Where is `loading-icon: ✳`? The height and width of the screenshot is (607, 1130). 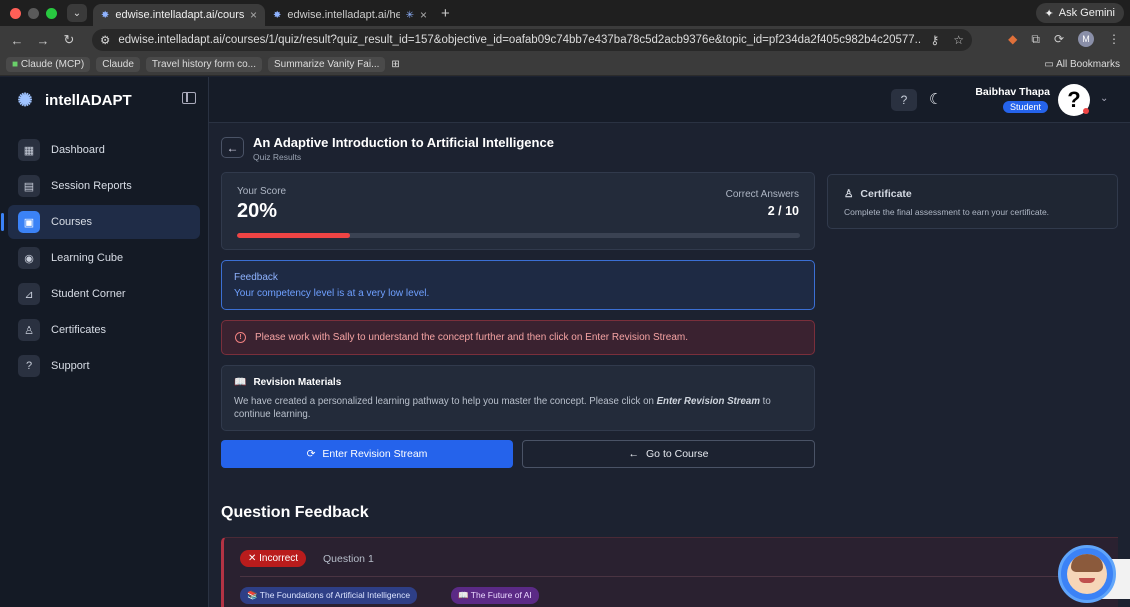 loading-icon: ✳ is located at coordinates (409, 15).